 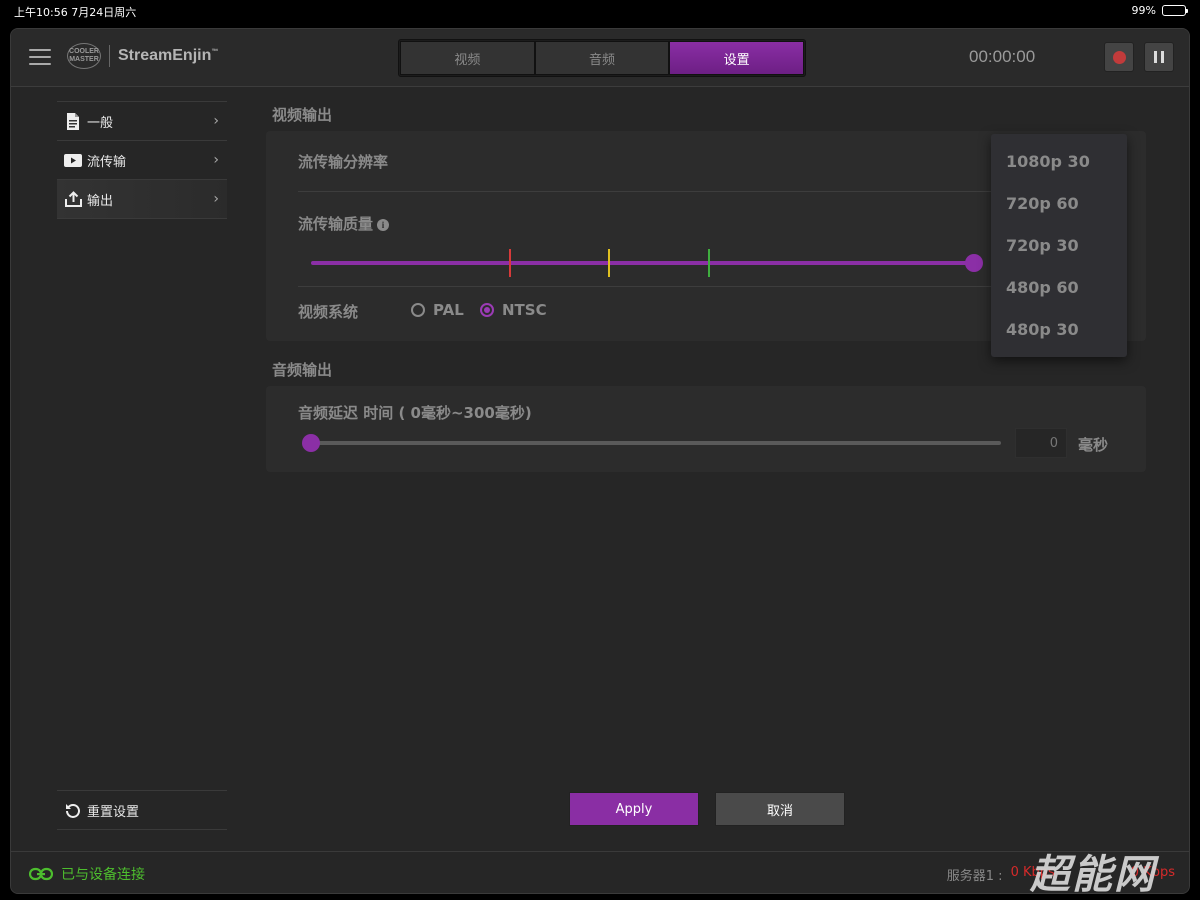 I want to click on cooler-master-logo-icon: COOLER MASTER, so click(x=84, y=56).